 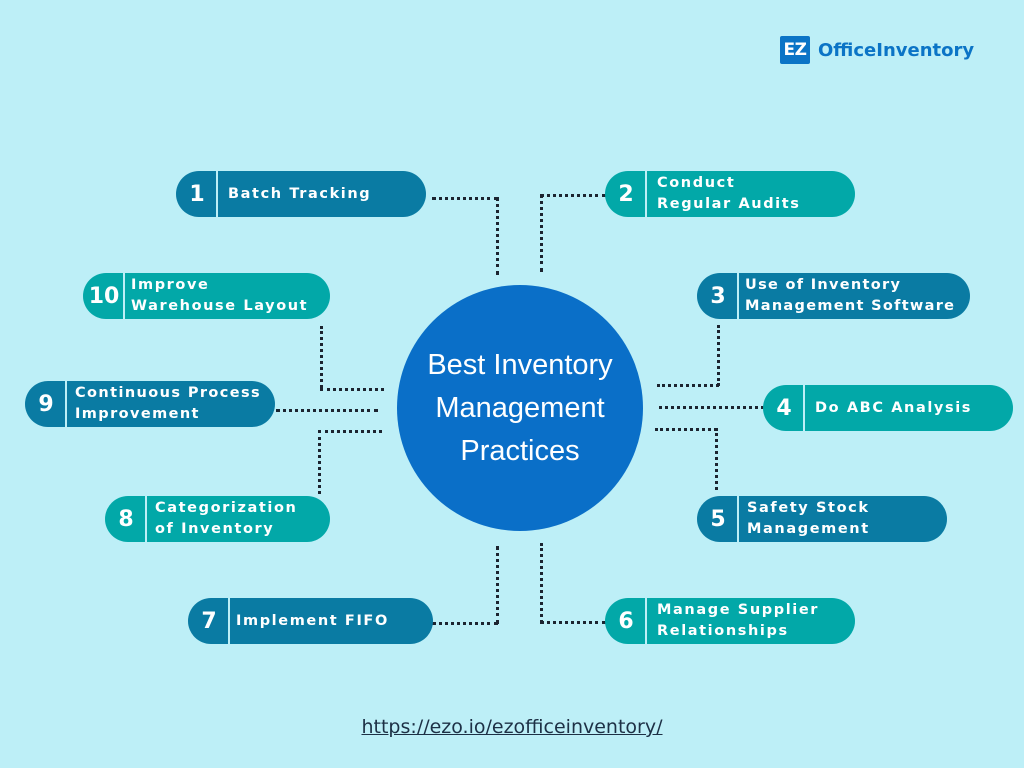 What do you see at coordinates (512, 727) in the screenshot?
I see `source-url-link: https://ezo.io/ezofficeinventory/` at bounding box center [512, 727].